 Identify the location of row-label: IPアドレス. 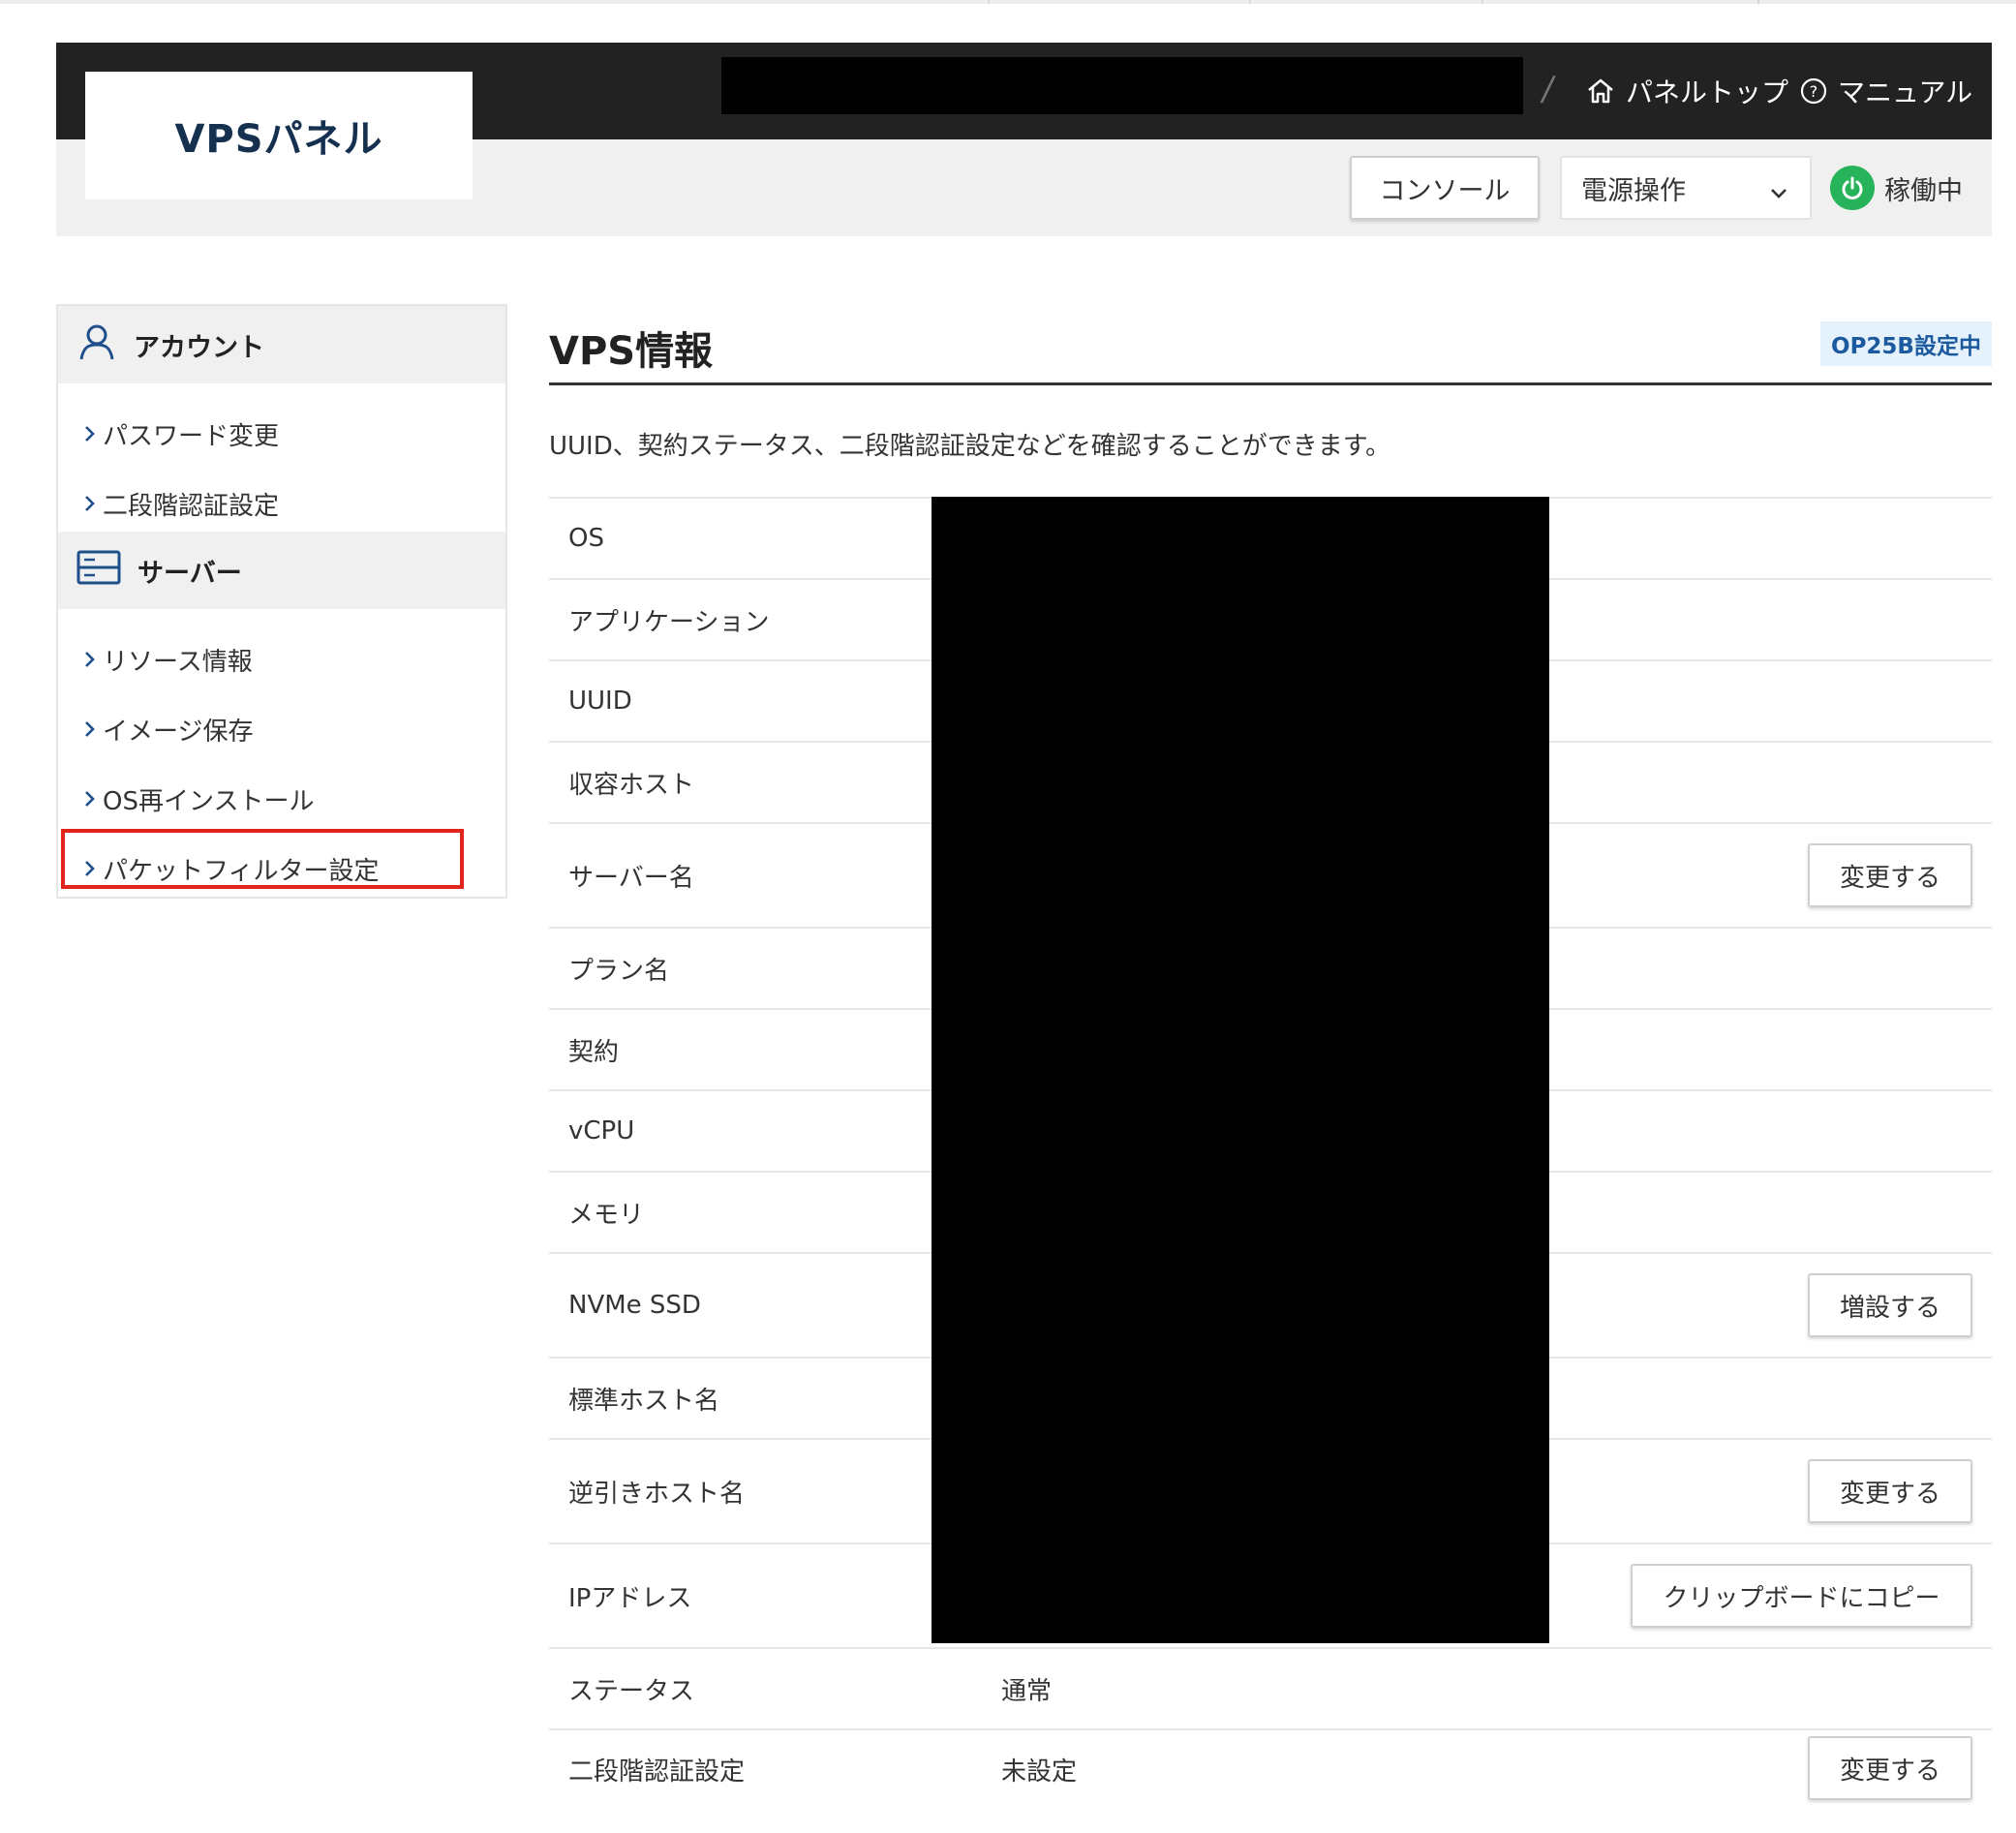
(630, 1598).